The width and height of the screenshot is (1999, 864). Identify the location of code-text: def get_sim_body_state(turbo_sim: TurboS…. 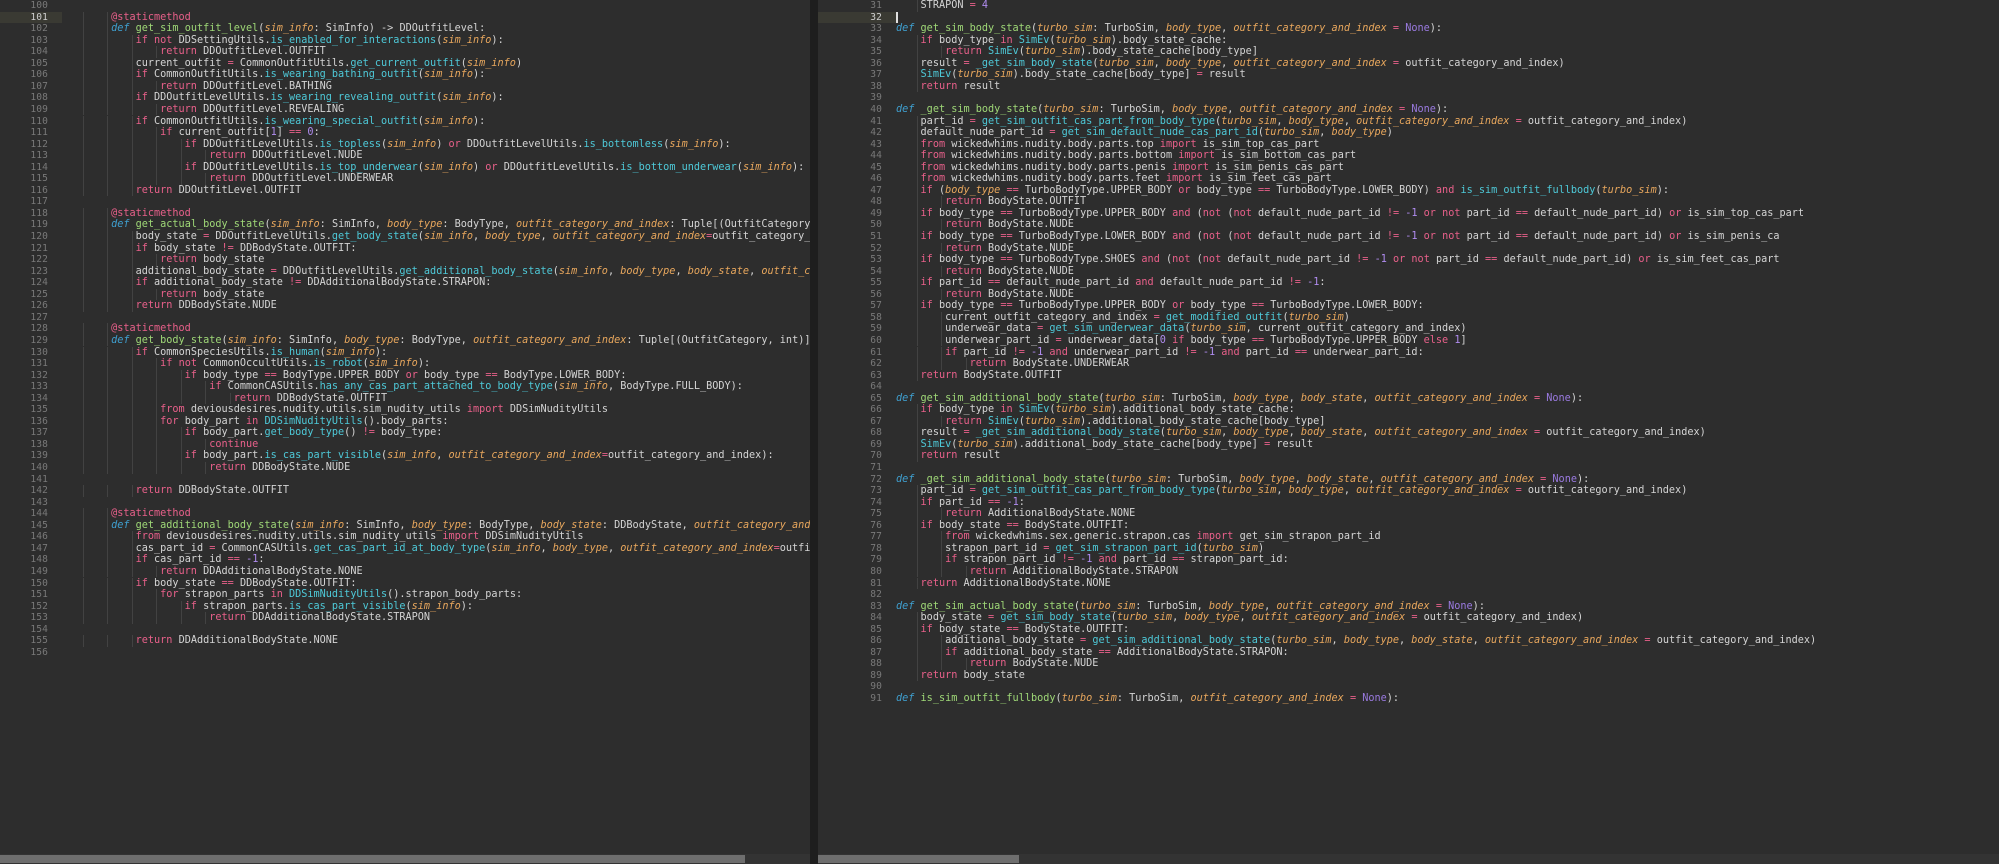
(1169, 29).